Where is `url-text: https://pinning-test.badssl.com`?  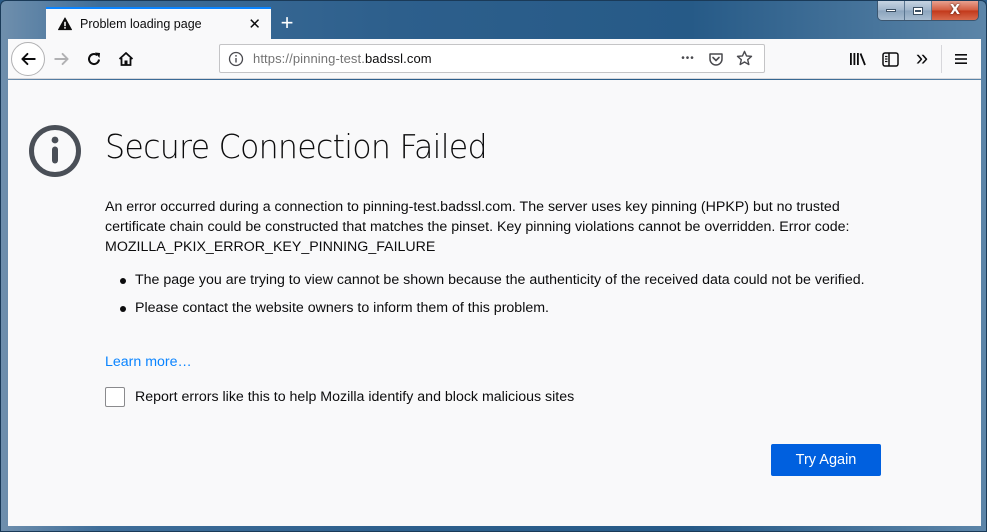
url-text: https://pinning-test.badssl.com is located at coordinates (463, 58).